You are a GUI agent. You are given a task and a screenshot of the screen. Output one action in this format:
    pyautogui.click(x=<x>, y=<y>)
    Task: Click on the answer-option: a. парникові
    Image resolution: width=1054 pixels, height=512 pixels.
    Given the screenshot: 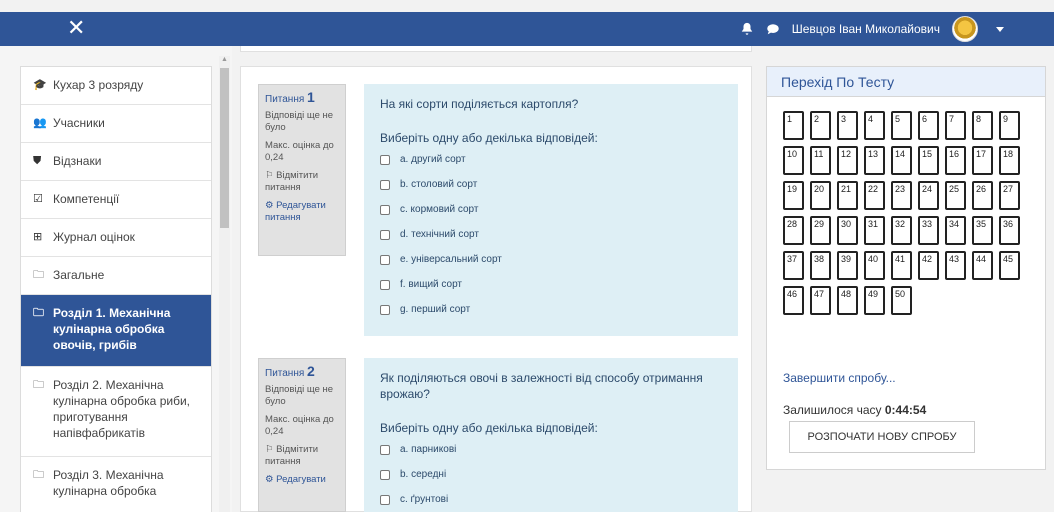 What is the action you would take?
    pyautogui.click(x=551, y=450)
    